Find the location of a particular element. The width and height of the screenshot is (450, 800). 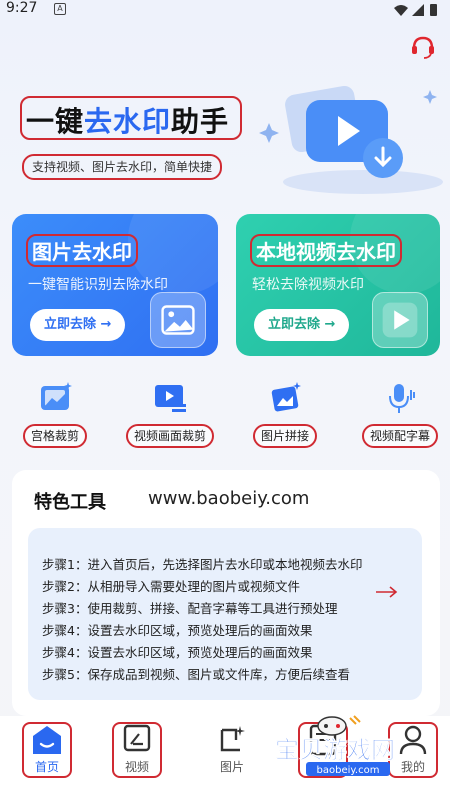

image-watermark-desc: 一键智能识别去除水印 is located at coordinates (98, 285).